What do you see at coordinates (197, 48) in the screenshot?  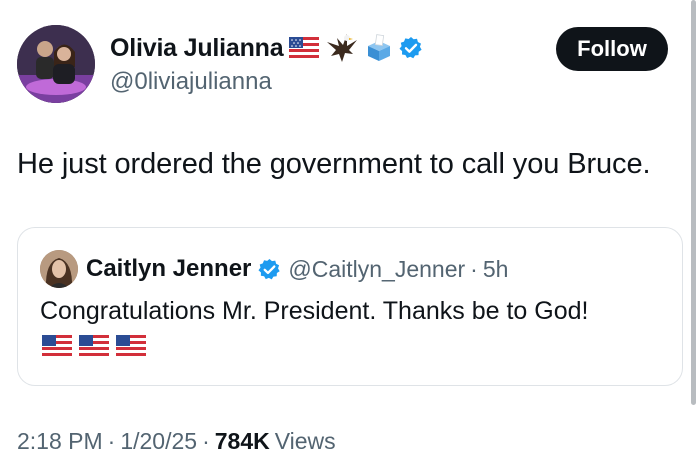 I see `author-display-name: Olivia Julianna` at bounding box center [197, 48].